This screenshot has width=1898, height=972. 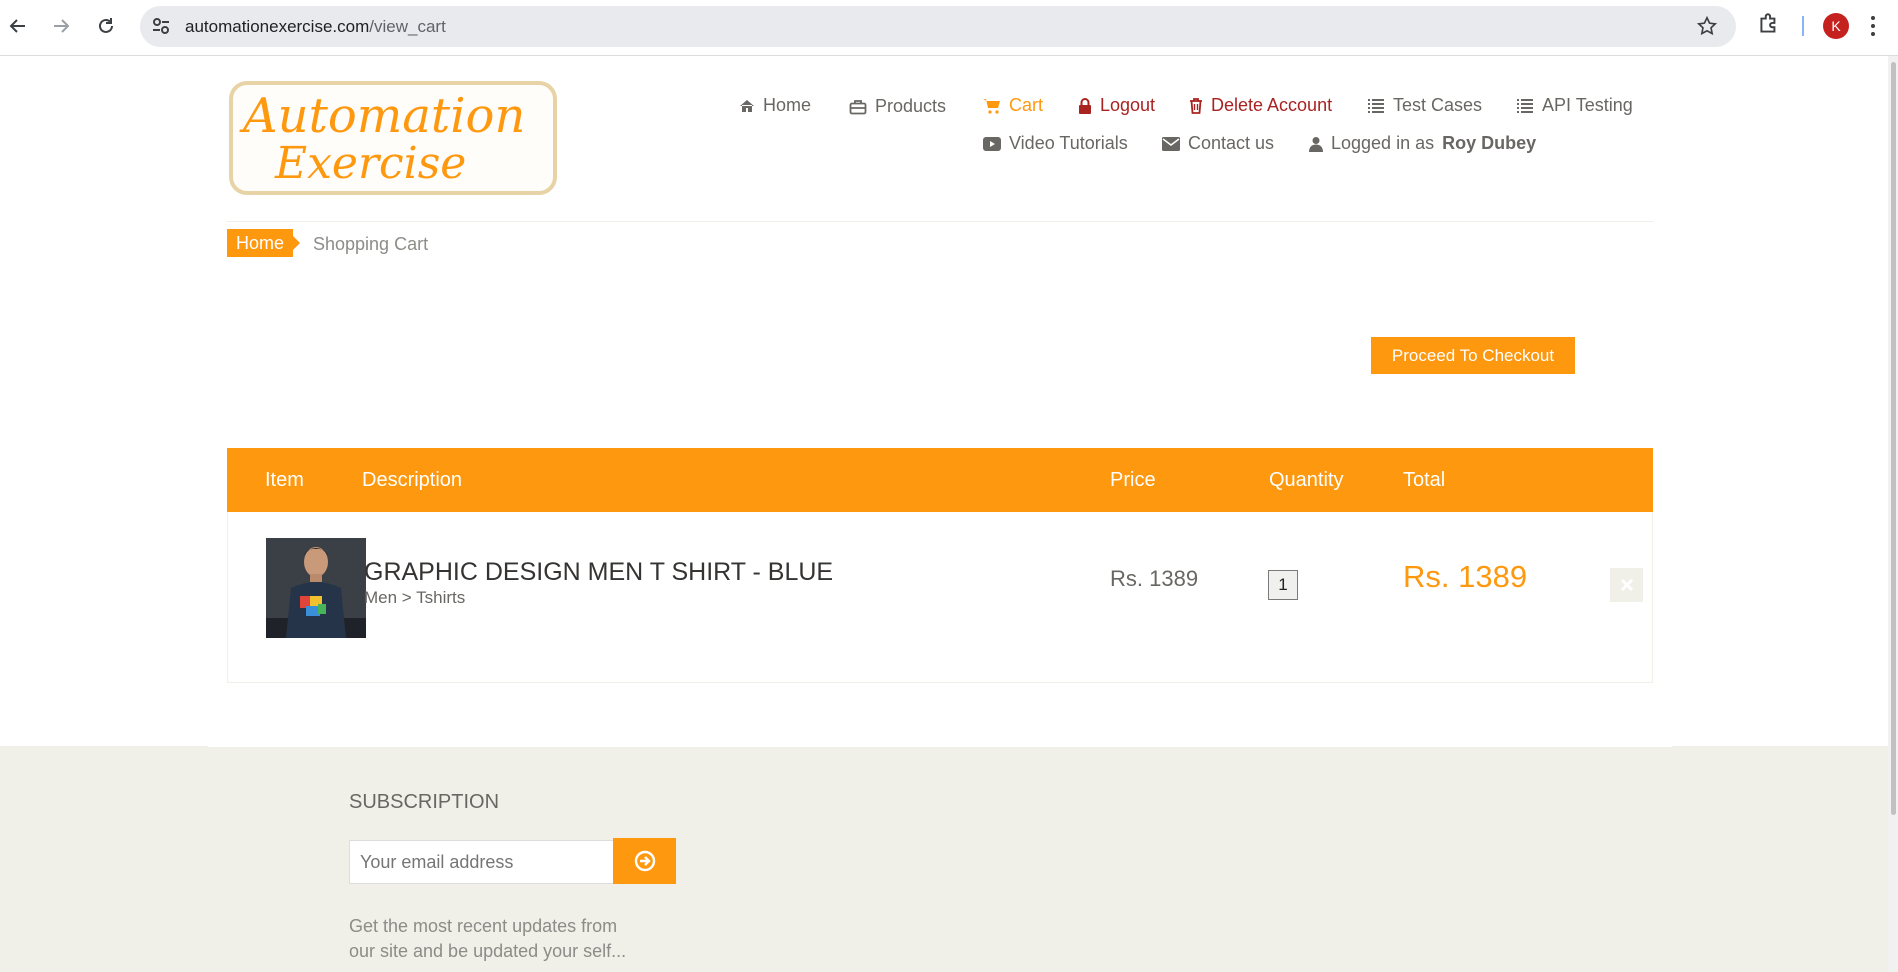 What do you see at coordinates (1316, 144) in the screenshot?
I see `user-icon` at bounding box center [1316, 144].